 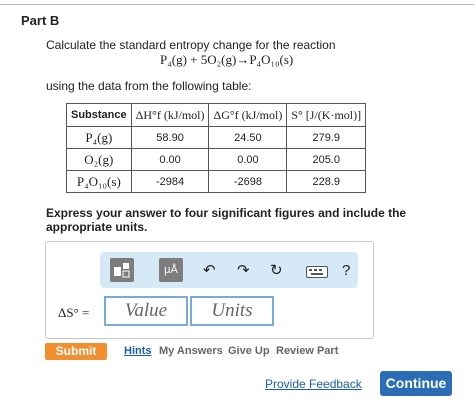 I want to click on table-row: O₂(g) 0.00 0.00 205.0, so click(x=216, y=159).